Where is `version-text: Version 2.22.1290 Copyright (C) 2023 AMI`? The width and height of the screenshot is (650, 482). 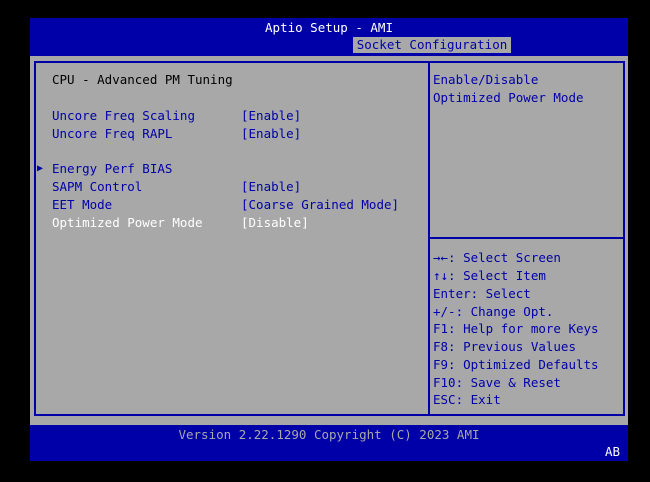 version-text: Version 2.22.1290 Copyright (C) 2023 AMI is located at coordinates (329, 434).